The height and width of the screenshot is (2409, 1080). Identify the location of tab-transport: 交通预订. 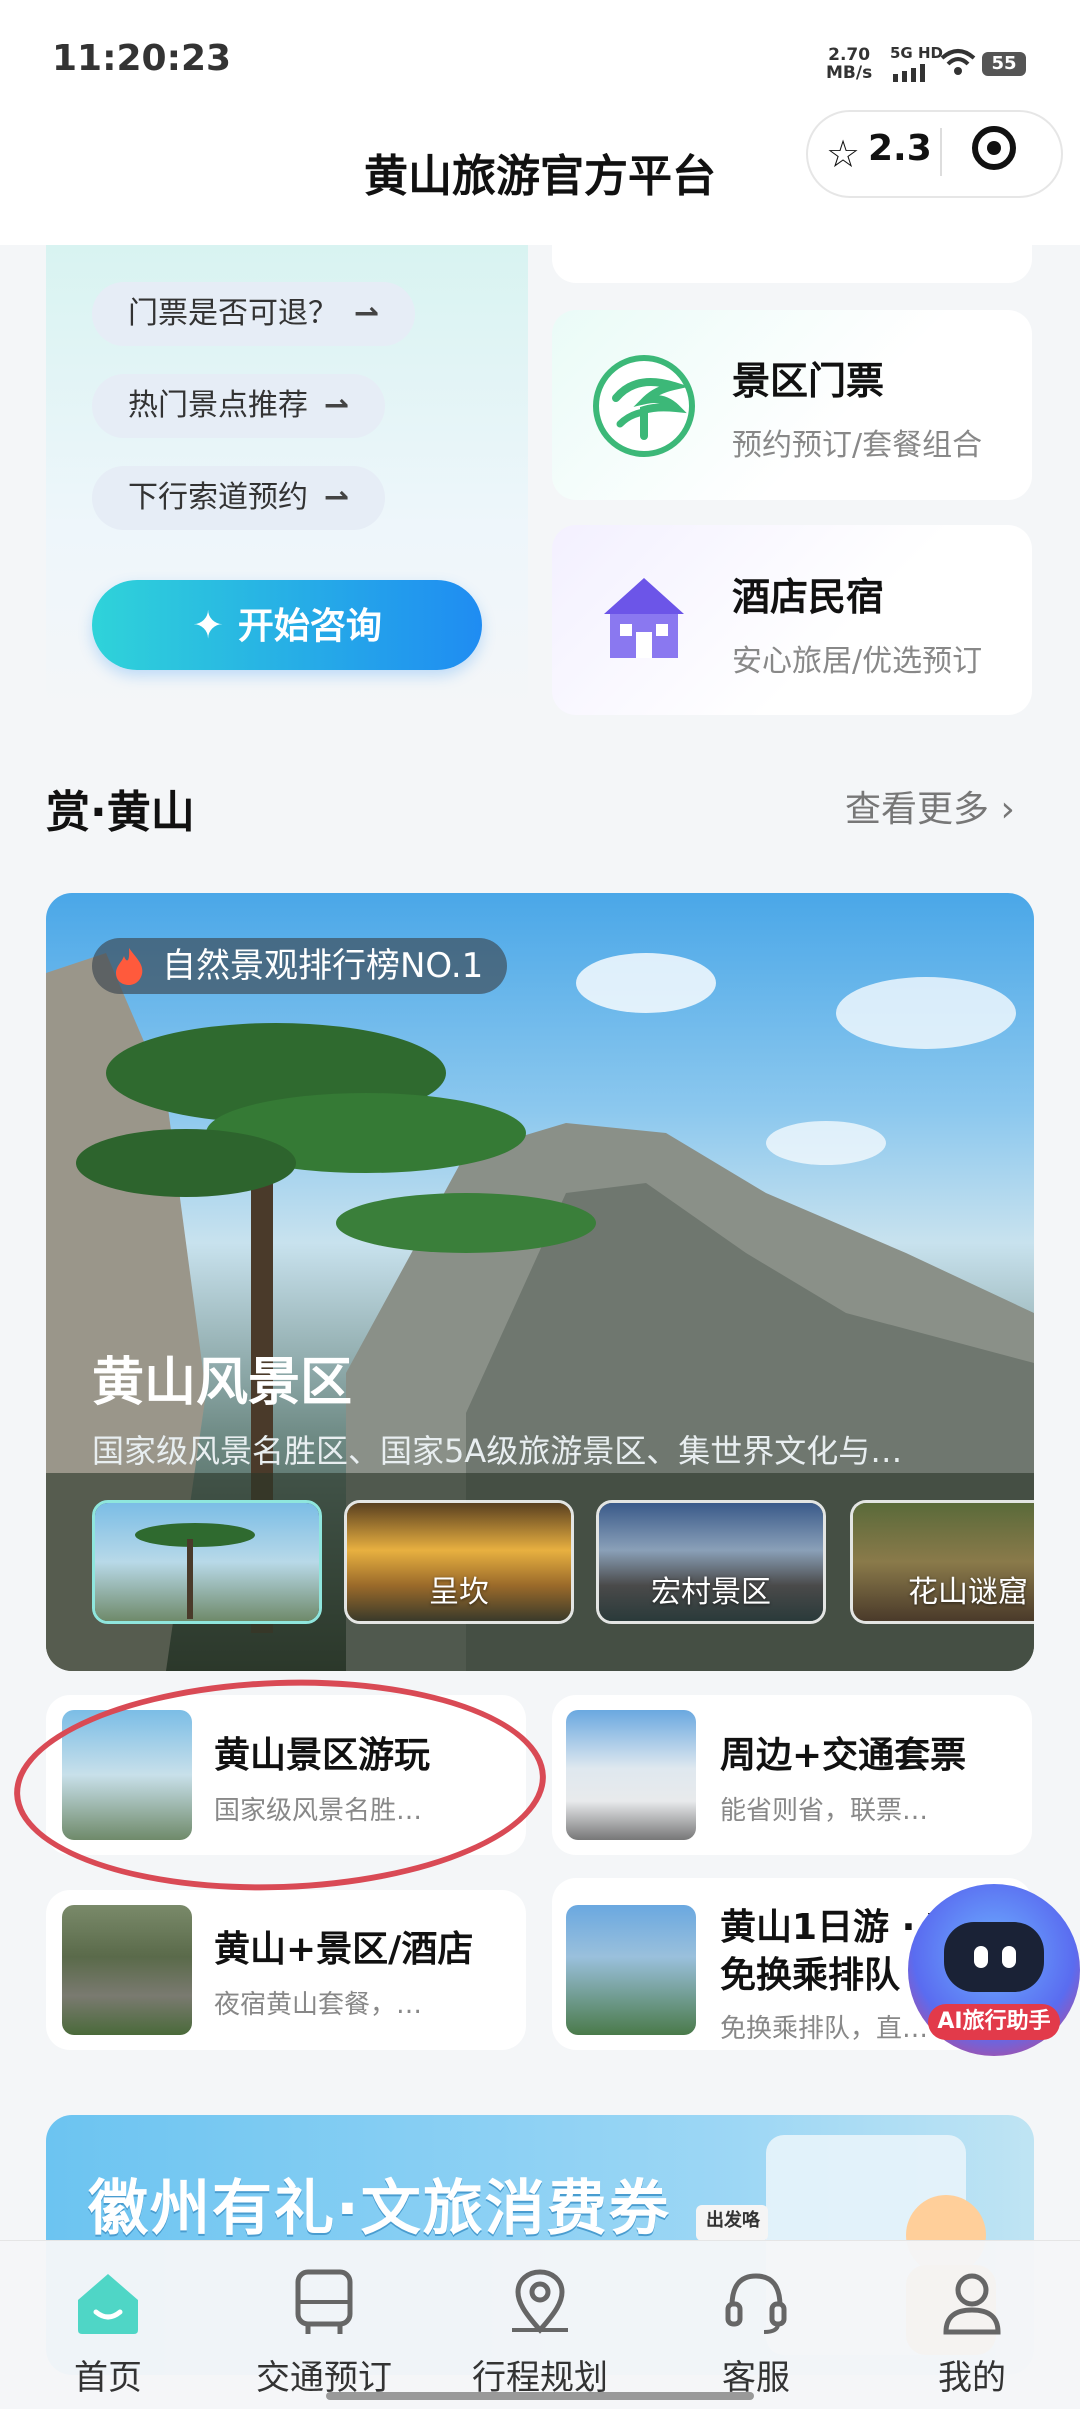
(324, 2331).